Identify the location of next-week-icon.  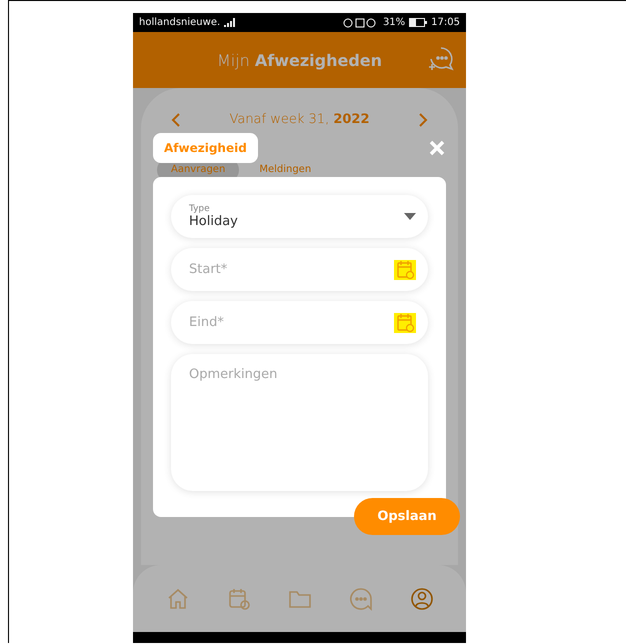
(423, 119).